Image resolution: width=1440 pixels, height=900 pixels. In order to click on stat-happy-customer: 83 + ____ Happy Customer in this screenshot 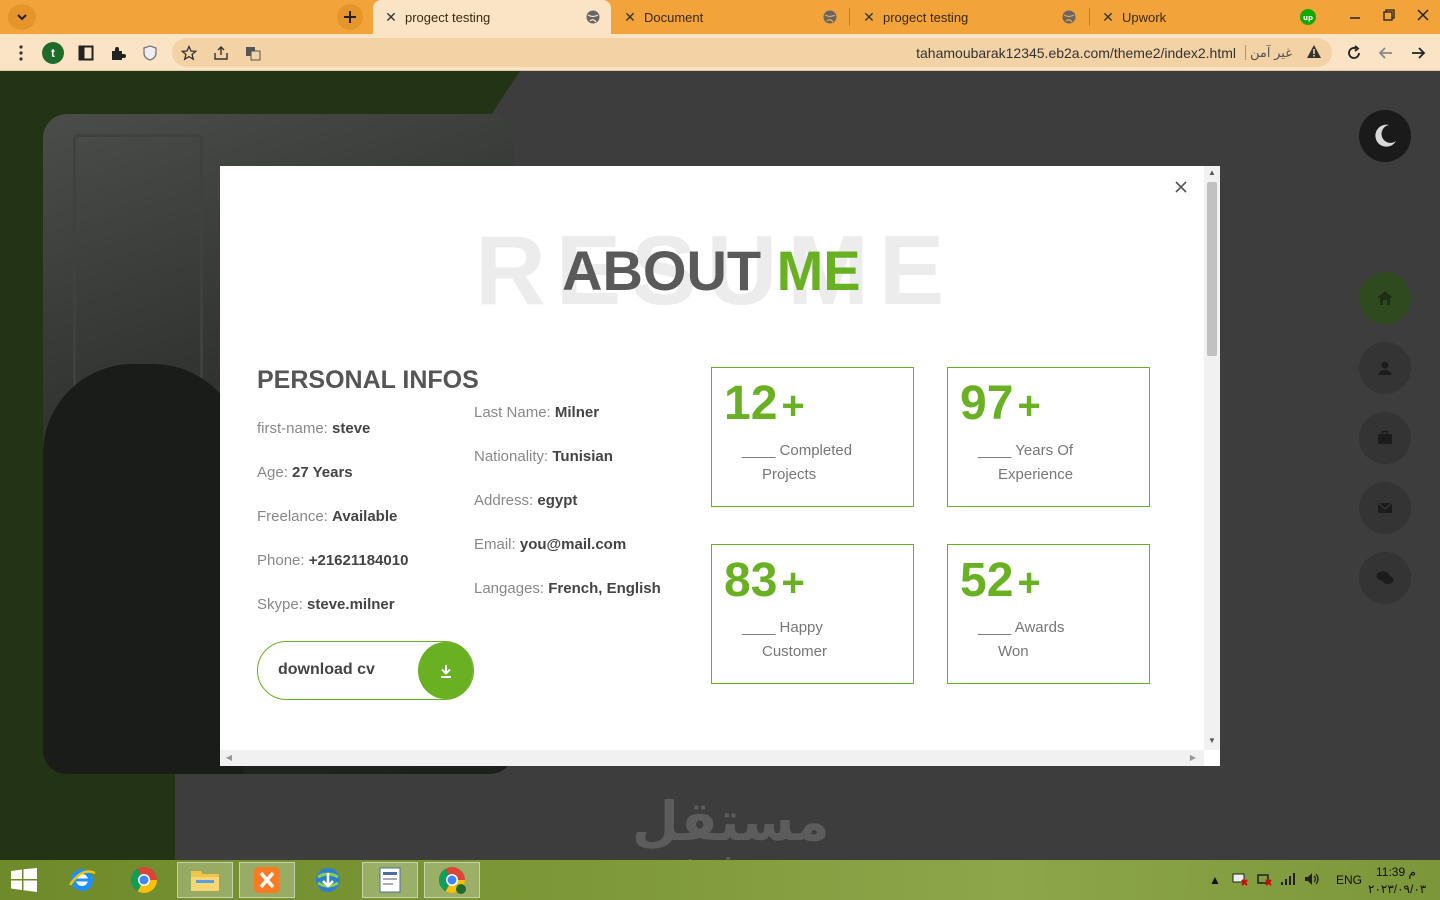, I will do `click(812, 614)`.